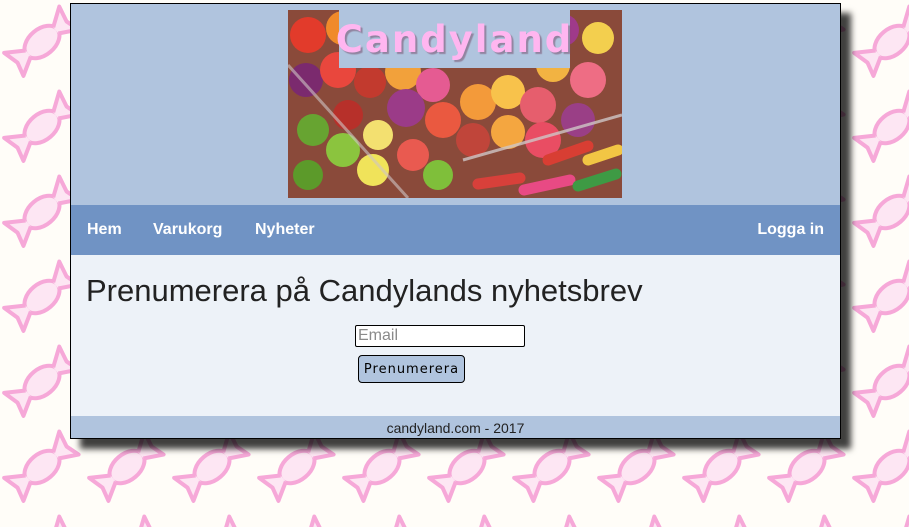 The image size is (909, 527). Describe the element at coordinates (104, 230) in the screenshot. I see `nav-home-link: Hem` at that location.